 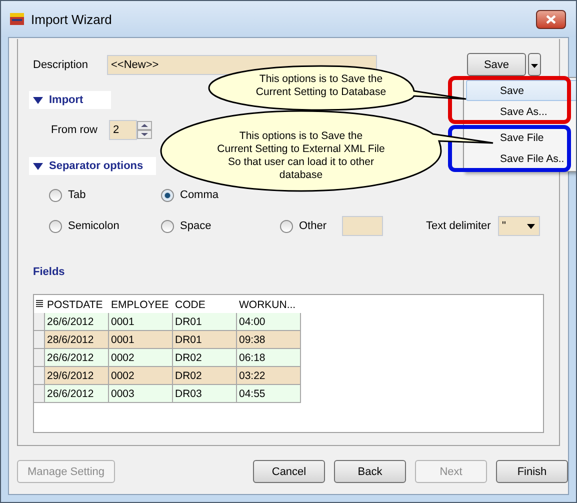 I want to click on menu-item: Save, so click(x=521, y=90).